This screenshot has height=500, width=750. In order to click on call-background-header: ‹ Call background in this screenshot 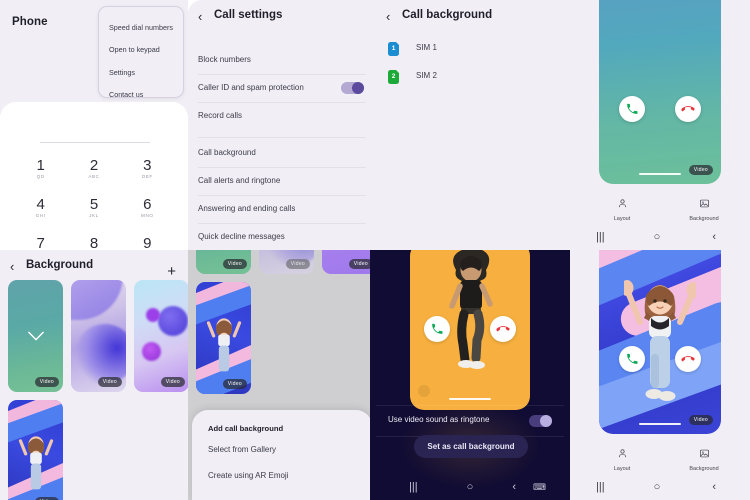, I will do `click(470, 18)`.